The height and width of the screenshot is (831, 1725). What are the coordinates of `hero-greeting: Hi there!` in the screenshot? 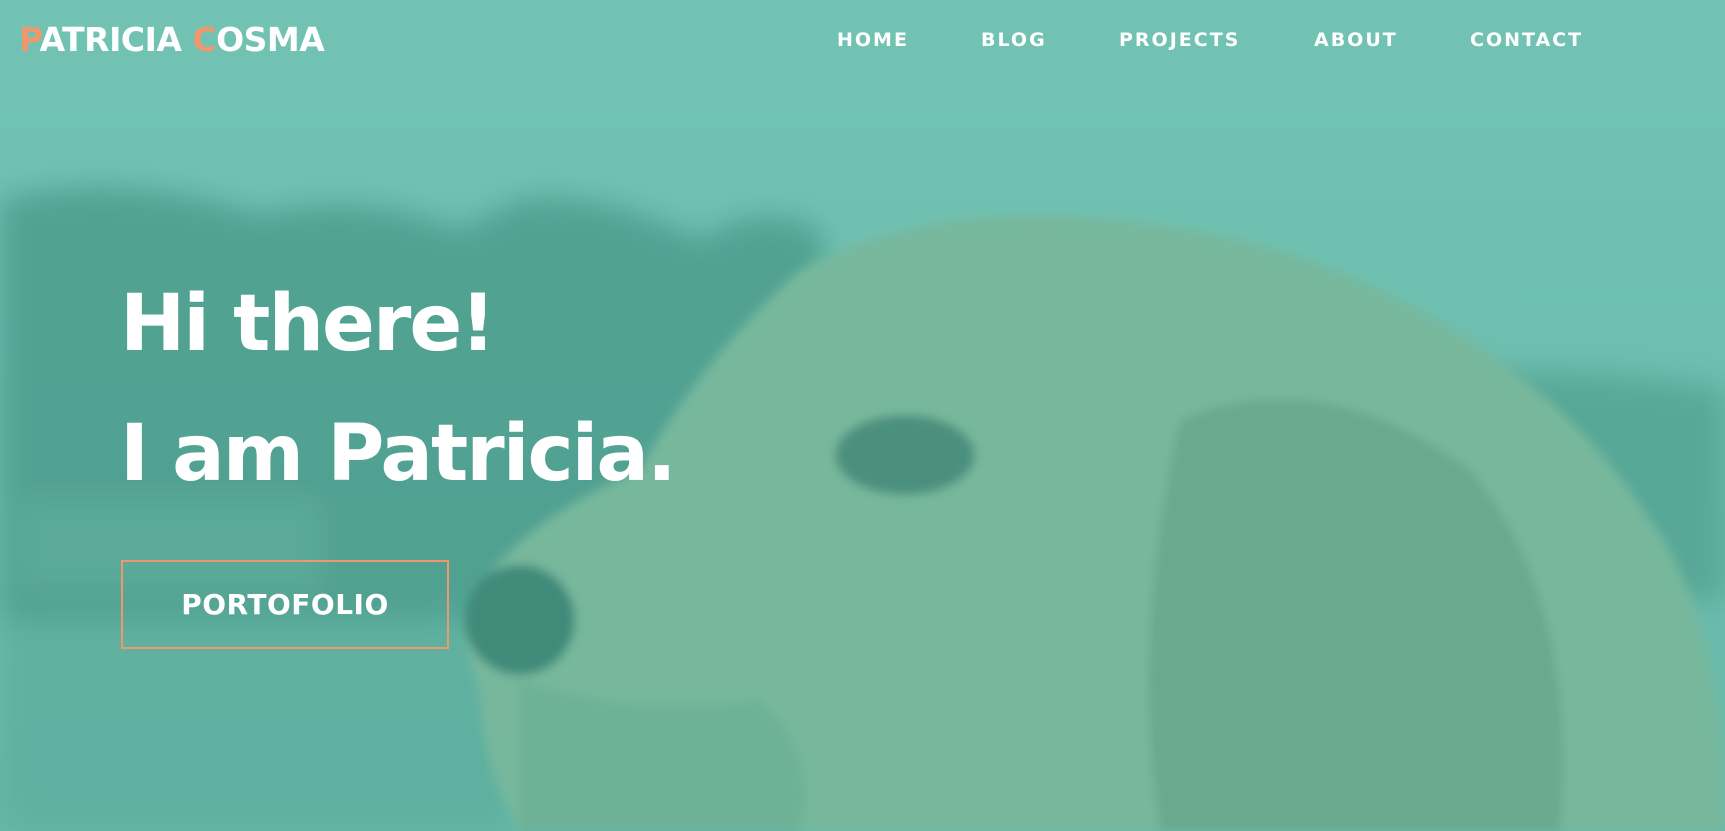 It's located at (308, 324).